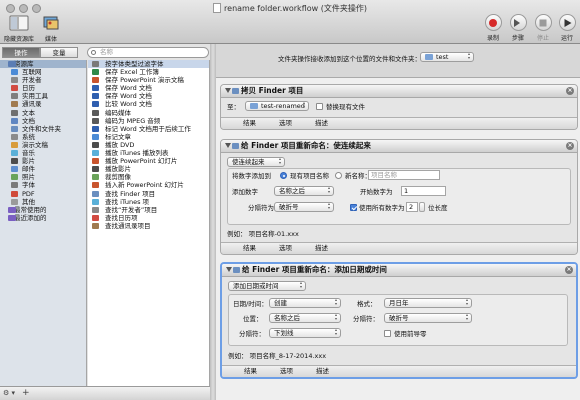 The height and width of the screenshot is (400, 580). What do you see at coordinates (148, 113) in the screenshot?
I see `action-item: 编码媒体` at bounding box center [148, 113].